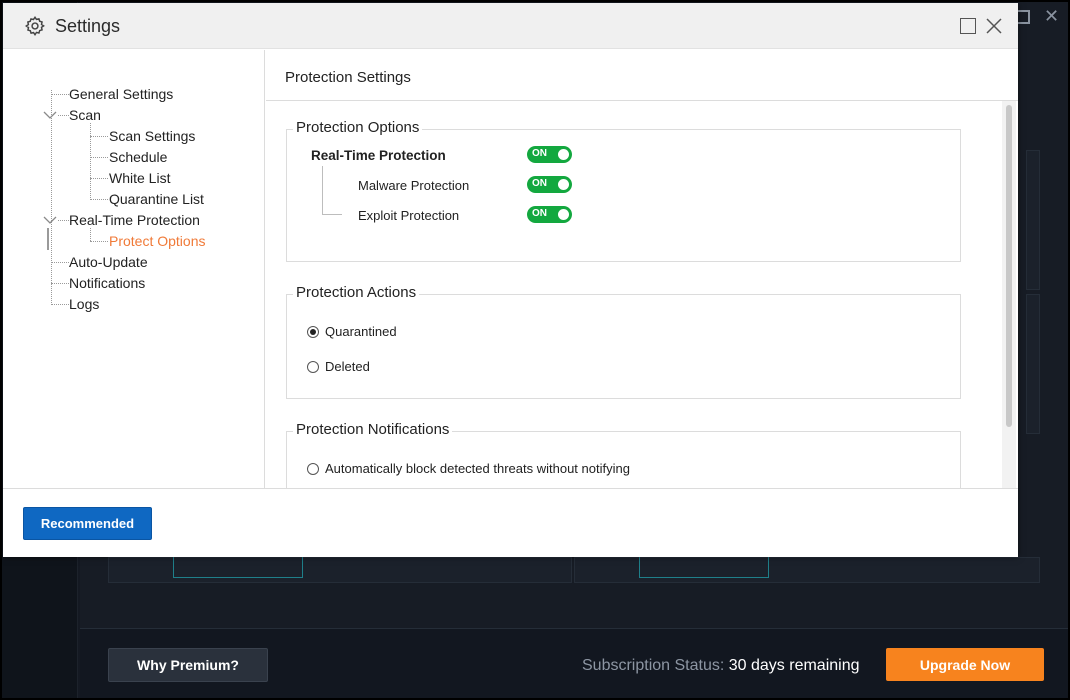 The height and width of the screenshot is (700, 1070). I want to click on app-close-icon: ✕, so click(1051, 16).